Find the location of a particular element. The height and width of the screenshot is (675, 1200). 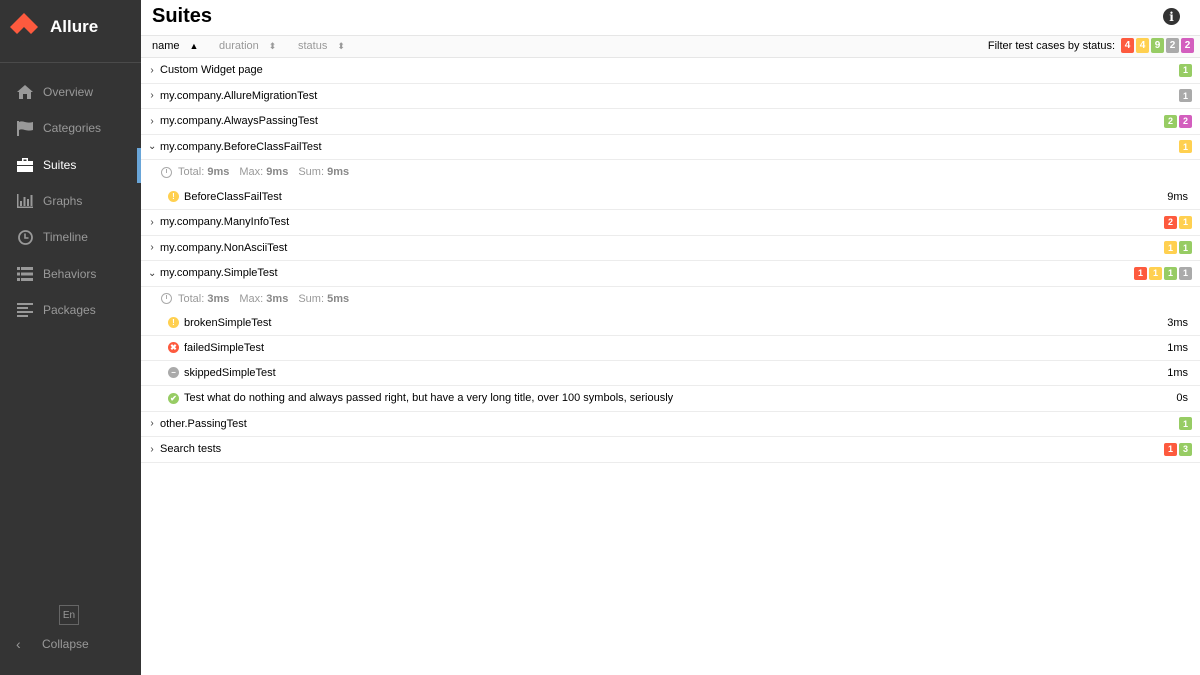

sum-value: 9ms is located at coordinates (338, 172).